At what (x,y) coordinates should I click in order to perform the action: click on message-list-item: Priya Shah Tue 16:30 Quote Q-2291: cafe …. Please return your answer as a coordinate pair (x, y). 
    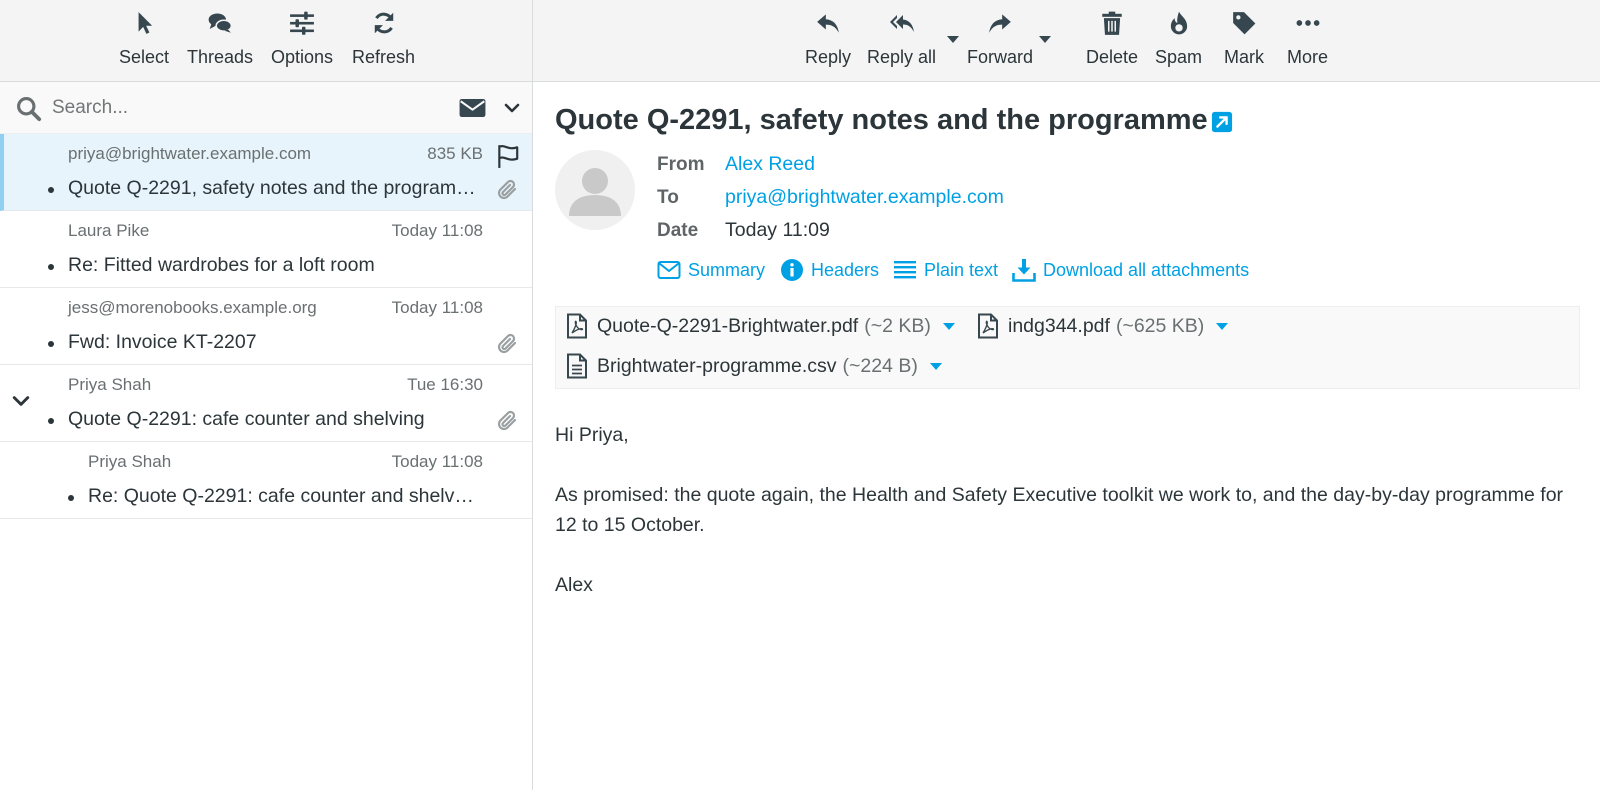
    Looking at the image, I should click on (266, 403).